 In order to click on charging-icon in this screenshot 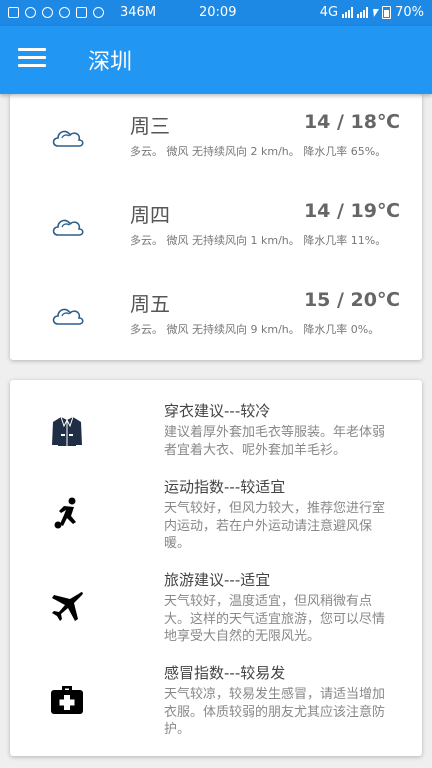, I will do `click(375, 12)`.